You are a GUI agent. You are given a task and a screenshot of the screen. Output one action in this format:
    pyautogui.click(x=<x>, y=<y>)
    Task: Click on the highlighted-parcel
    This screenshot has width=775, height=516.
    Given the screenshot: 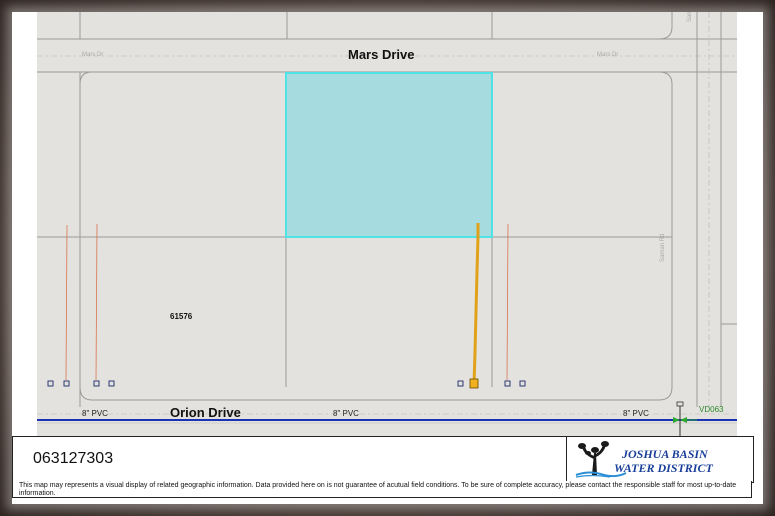 What is the action you would take?
    pyautogui.click(x=389, y=155)
    